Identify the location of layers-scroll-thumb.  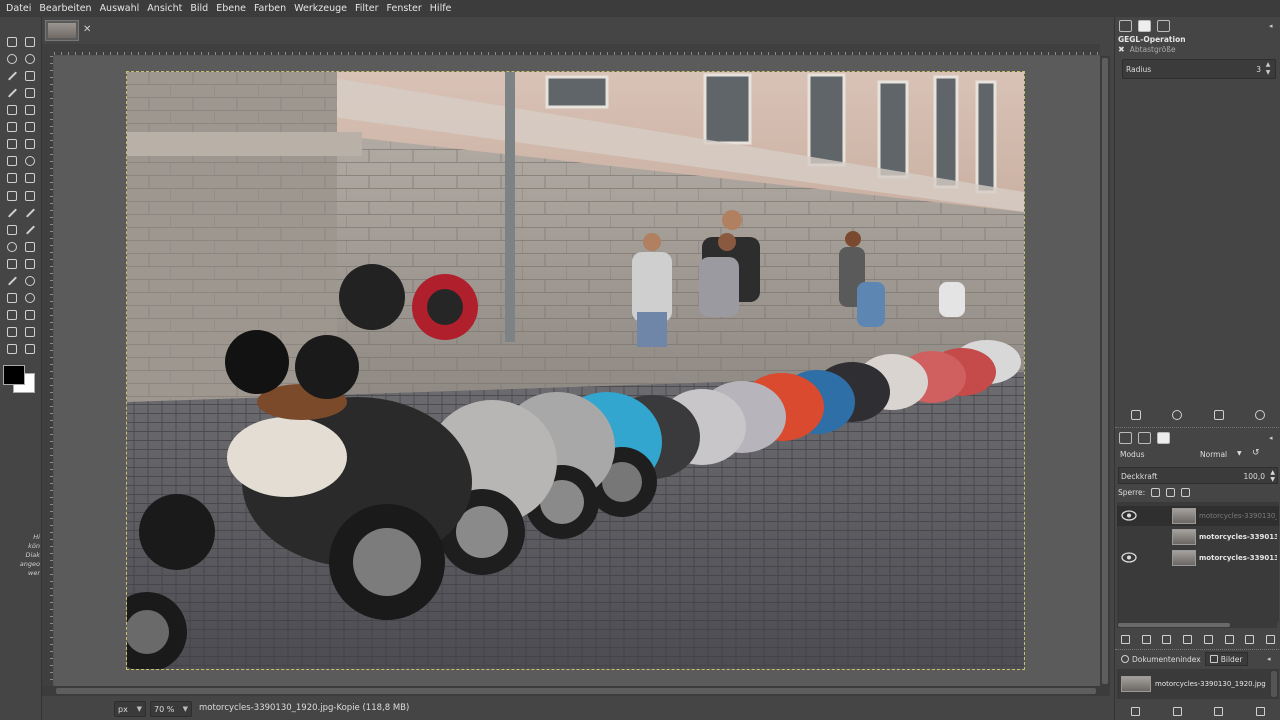
(1174, 625).